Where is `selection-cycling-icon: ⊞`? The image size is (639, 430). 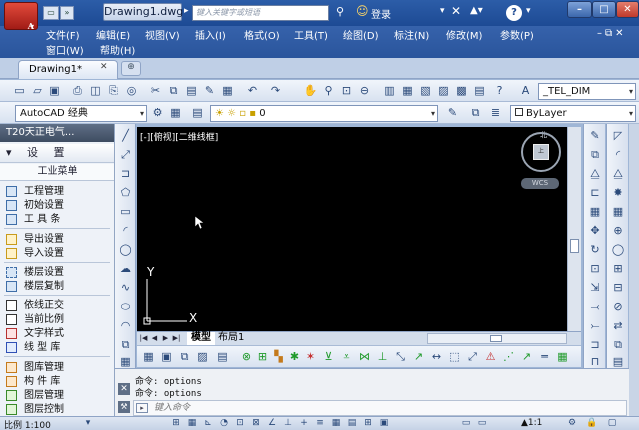
selection-cycling-icon: ⊞ is located at coordinates (368, 423).